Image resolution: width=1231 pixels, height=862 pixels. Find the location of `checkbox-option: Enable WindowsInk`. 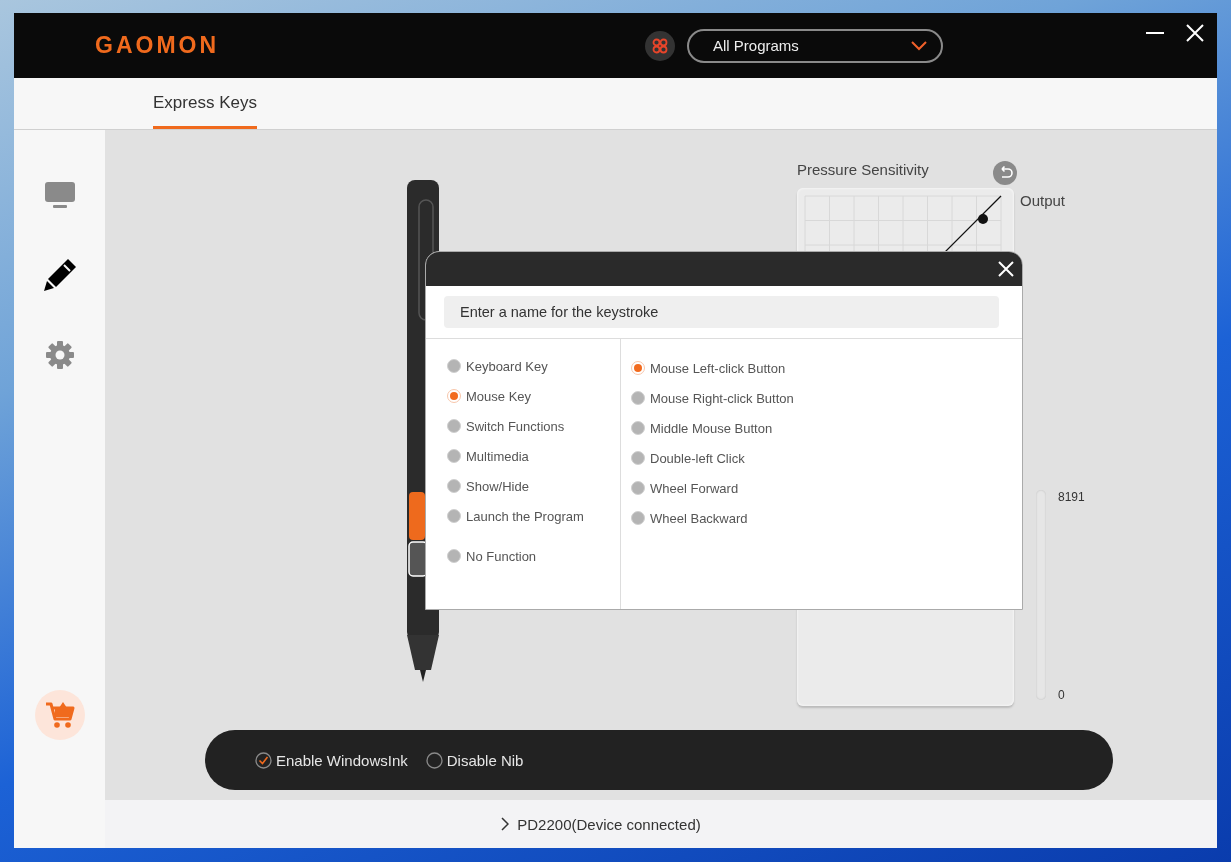

checkbox-option: Enable WindowsInk is located at coordinates (331, 760).